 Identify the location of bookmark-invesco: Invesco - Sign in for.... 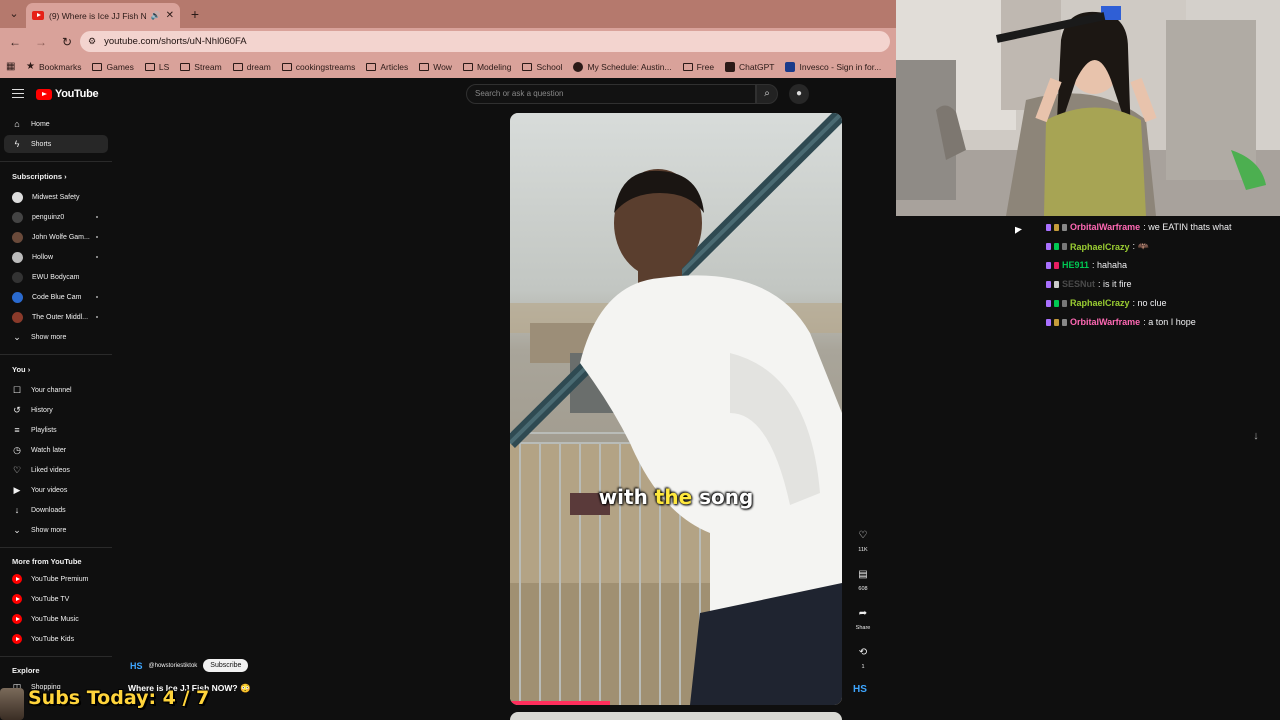
(833, 66).